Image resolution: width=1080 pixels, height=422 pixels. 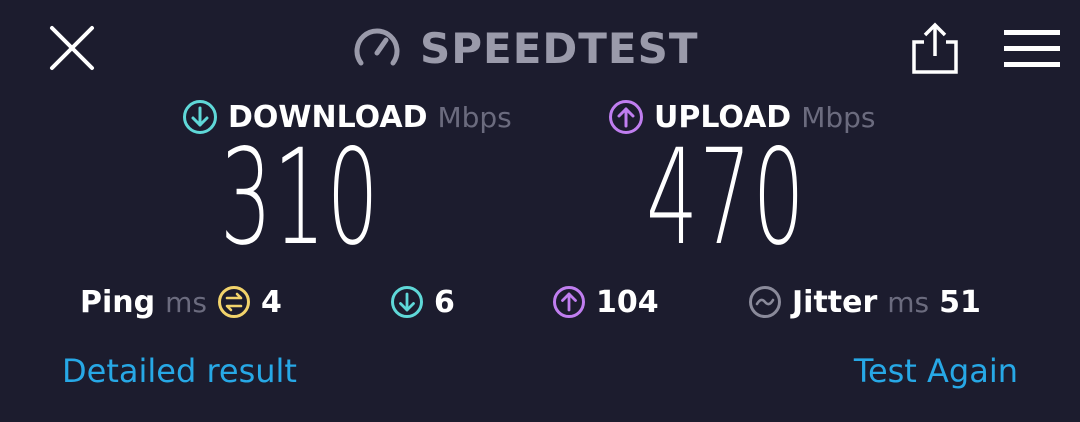 I want to click on download-speed-value: 310, so click(x=300, y=198).